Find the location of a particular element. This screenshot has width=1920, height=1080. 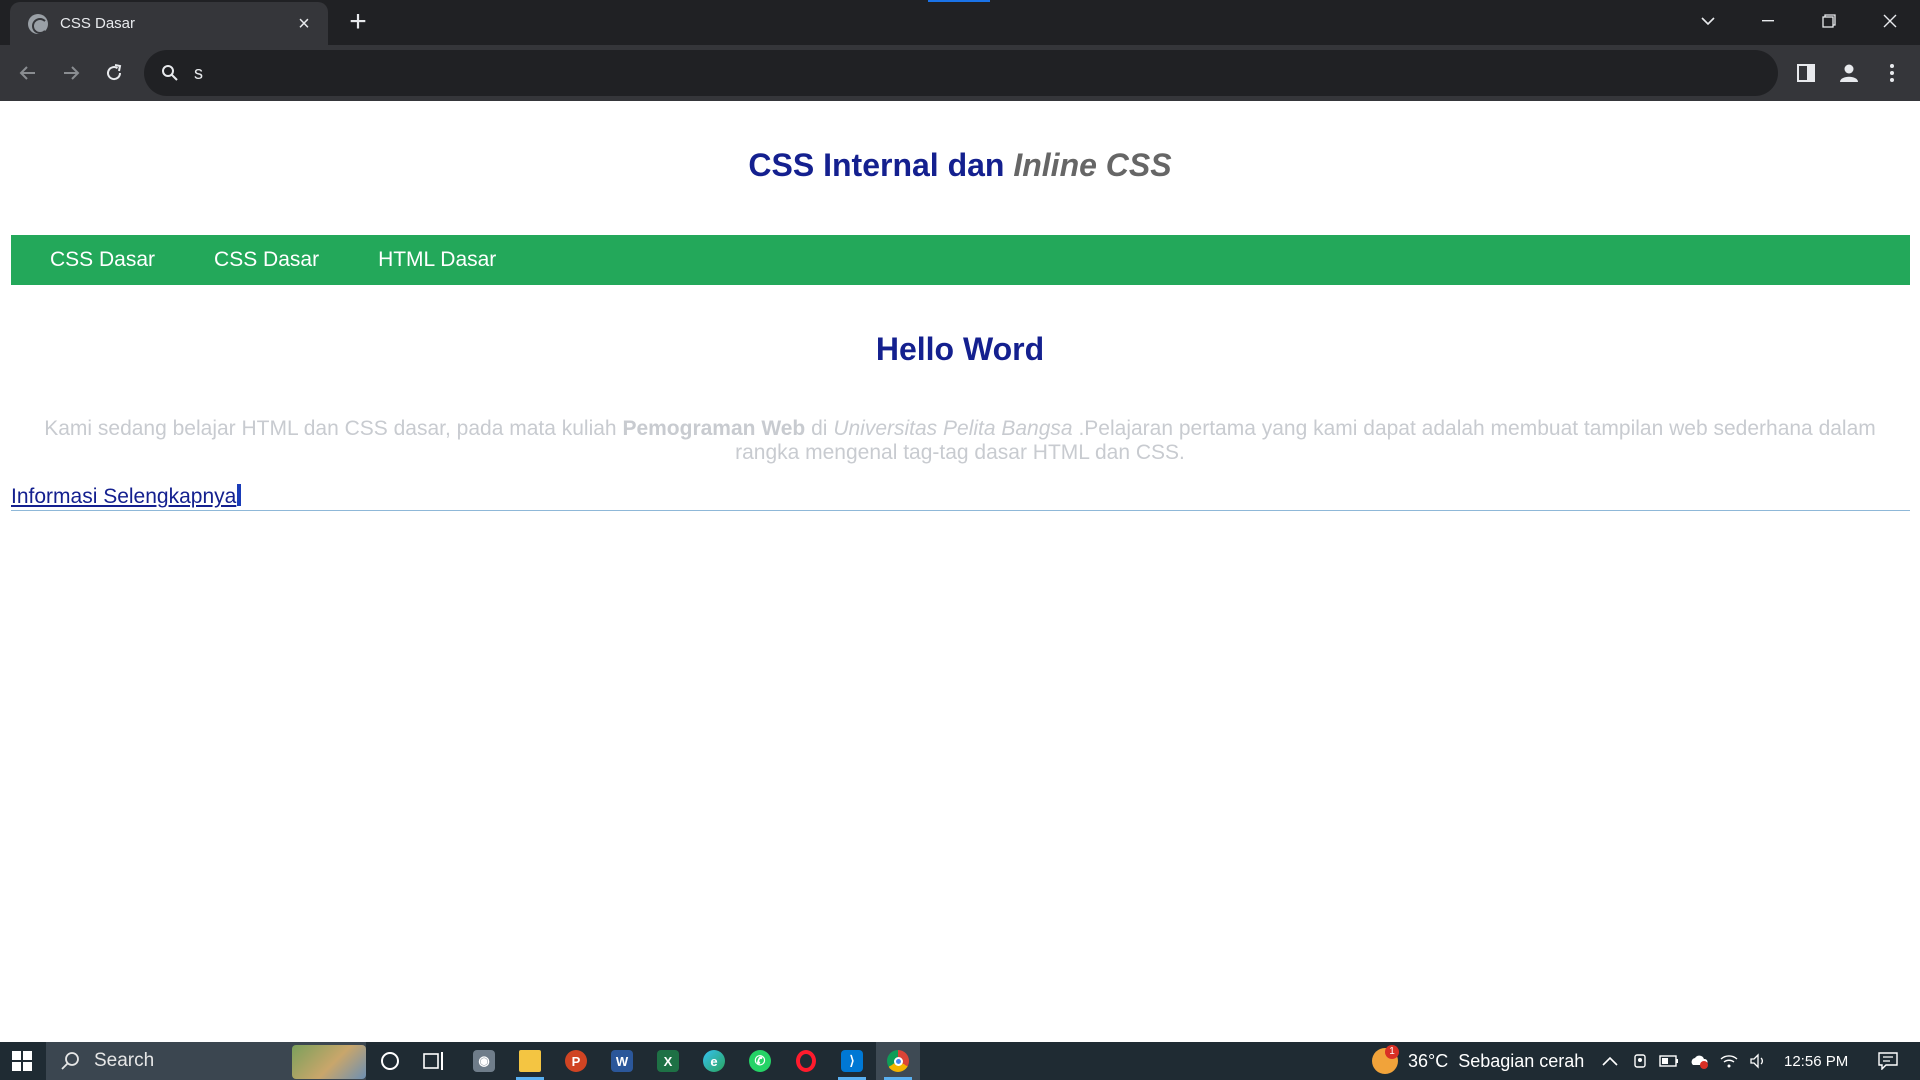

chrome-app is located at coordinates (898, 1061).